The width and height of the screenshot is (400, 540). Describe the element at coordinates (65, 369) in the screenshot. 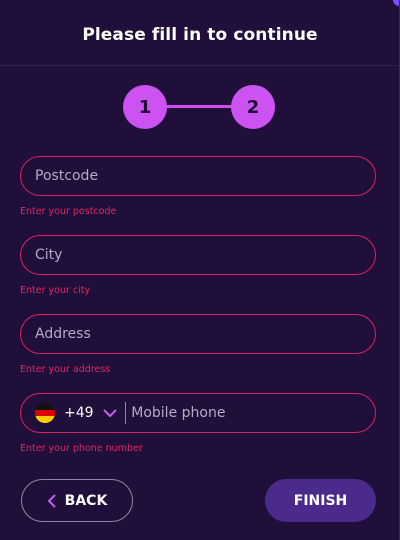

I see `address-error: Enter your address` at that location.